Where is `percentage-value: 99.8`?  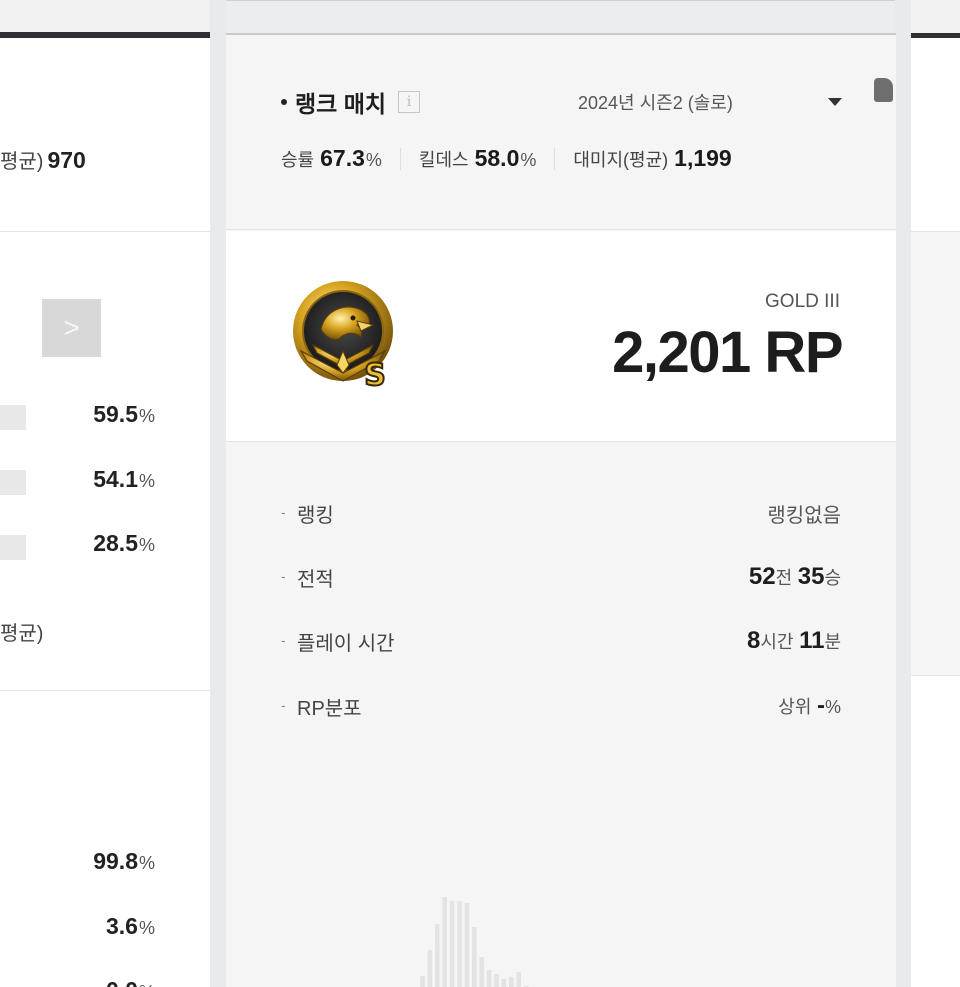 percentage-value: 99.8 is located at coordinates (115, 861).